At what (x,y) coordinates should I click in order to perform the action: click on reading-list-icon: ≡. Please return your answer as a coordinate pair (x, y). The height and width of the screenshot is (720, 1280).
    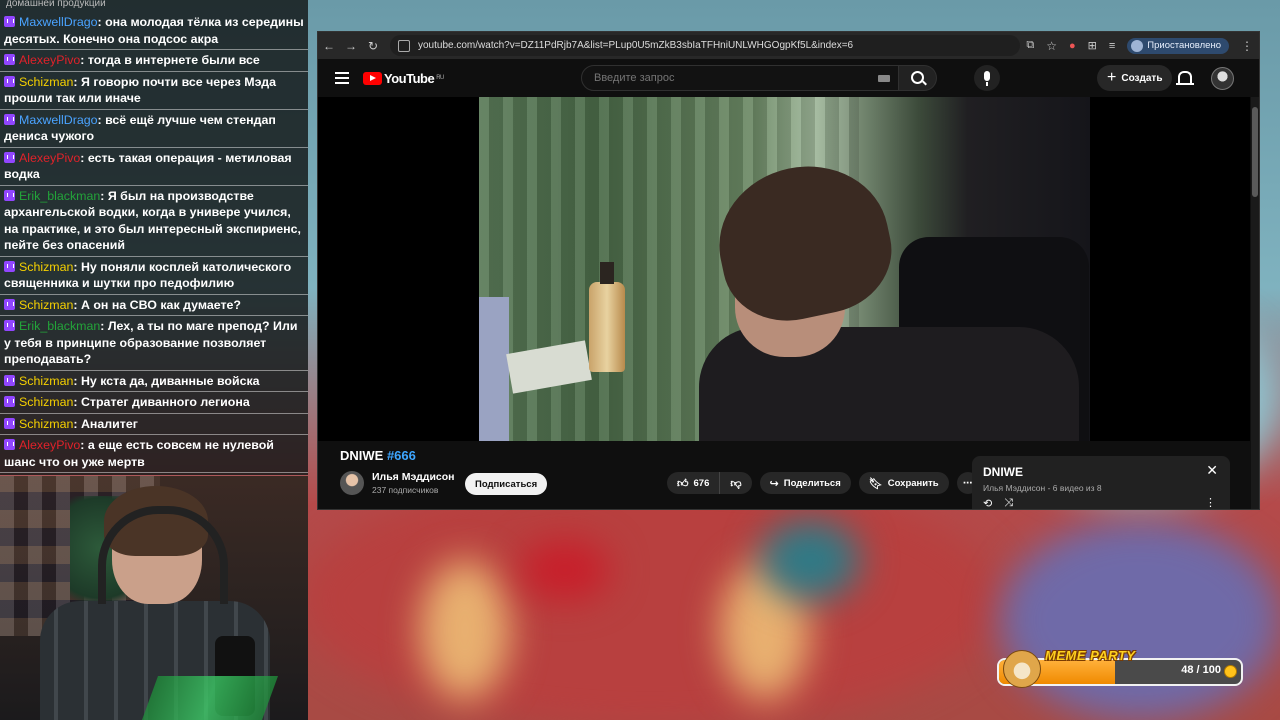
    Looking at the image, I should click on (1112, 46).